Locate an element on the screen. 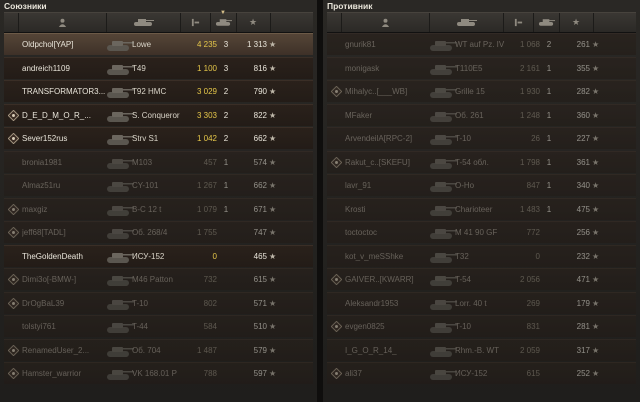 The width and height of the screenshot is (640, 402). xp-value: 179 is located at coordinates (583, 303).